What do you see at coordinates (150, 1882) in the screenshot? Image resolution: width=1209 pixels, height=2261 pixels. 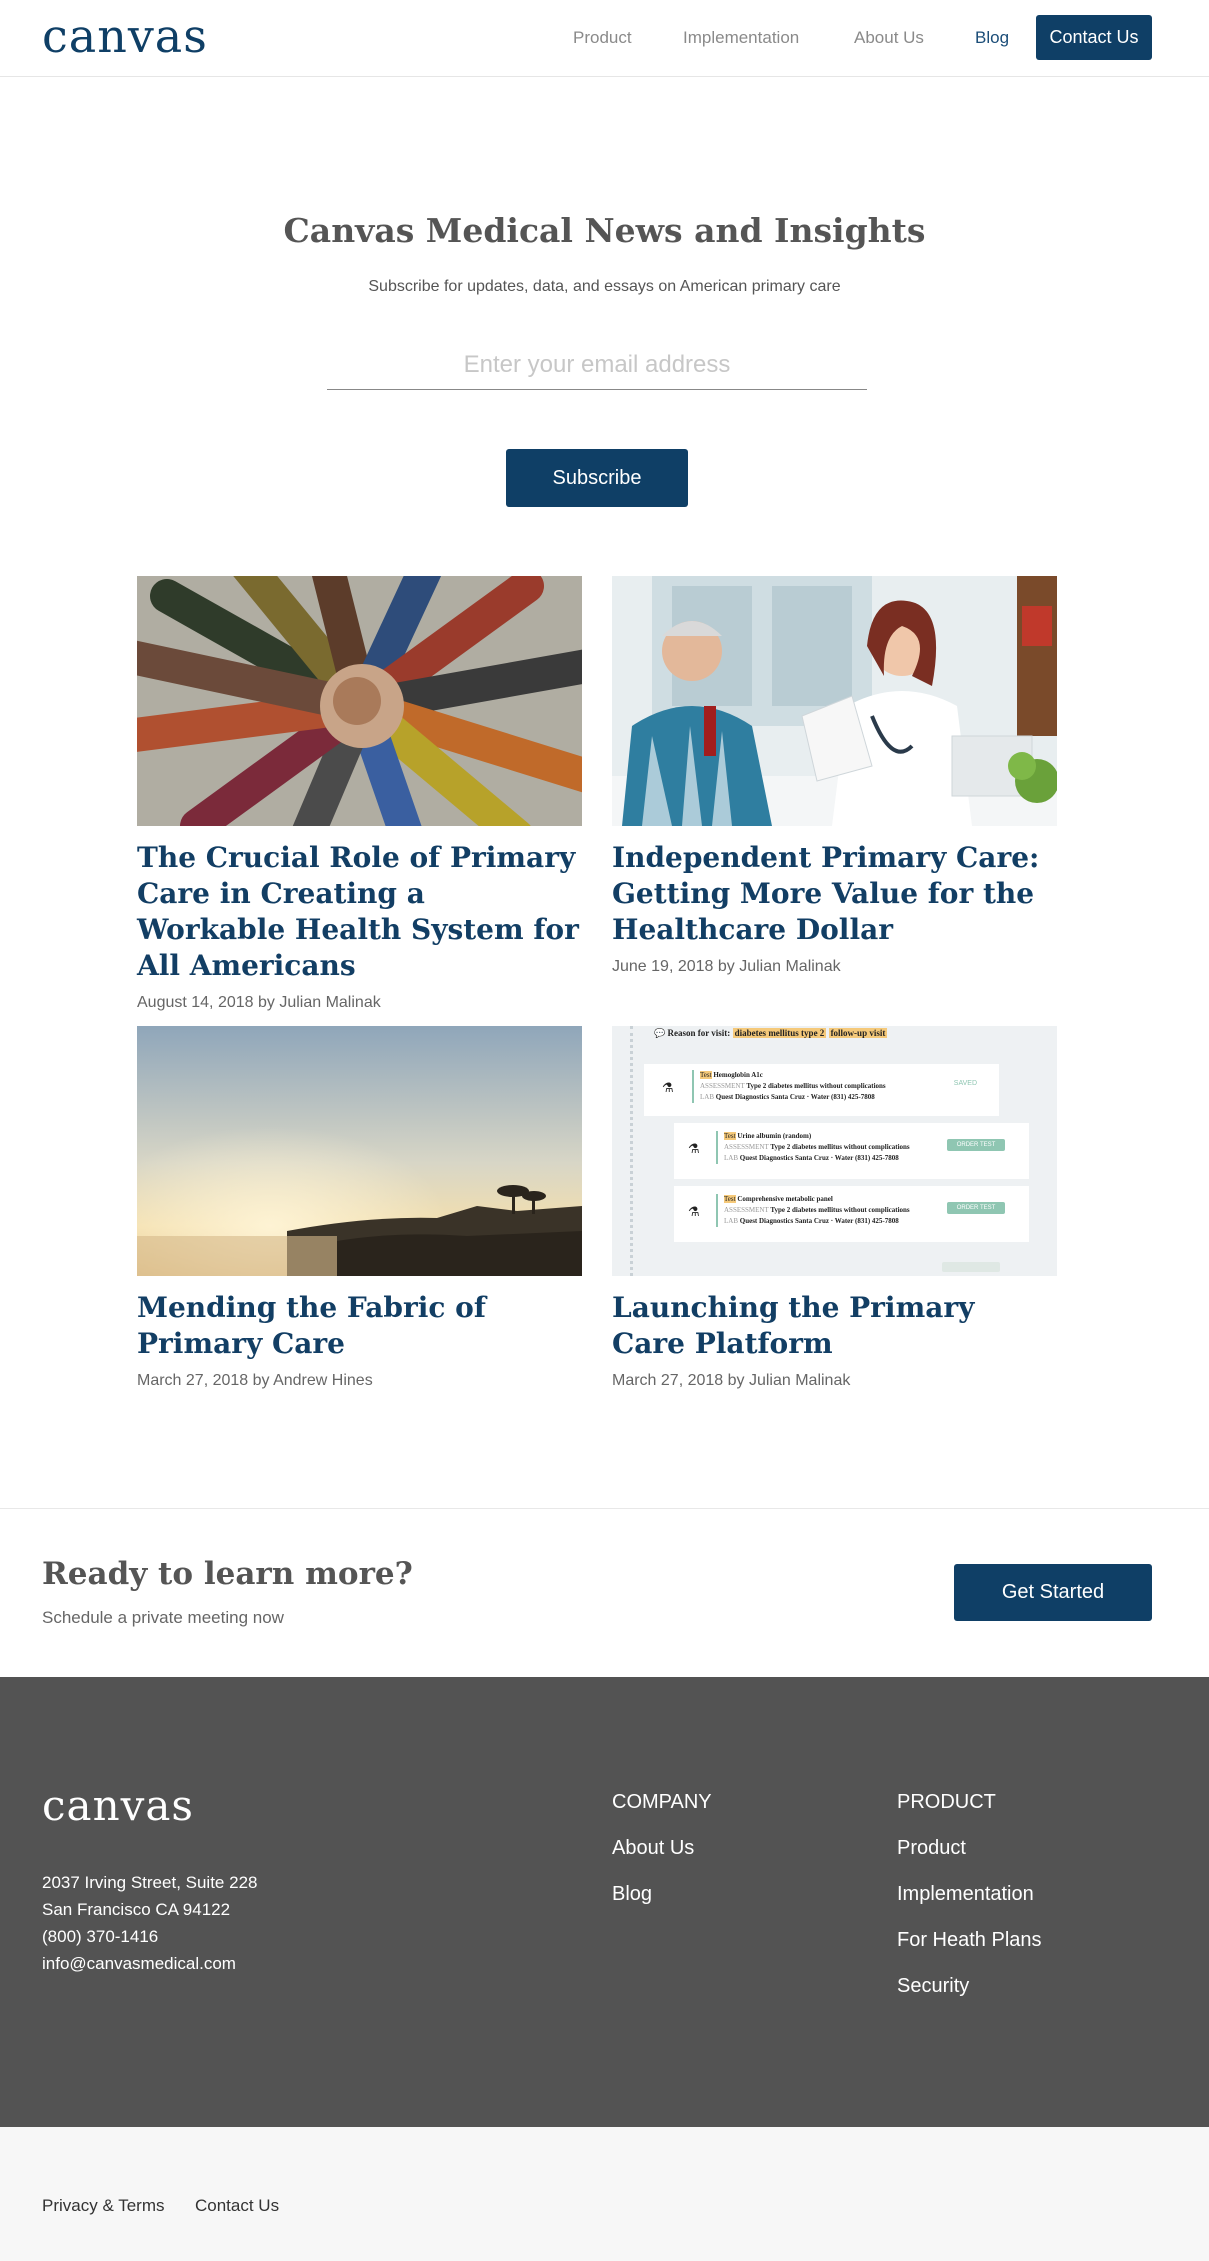 I see `address-line: 2037 Irving Street, Suite 228` at bounding box center [150, 1882].